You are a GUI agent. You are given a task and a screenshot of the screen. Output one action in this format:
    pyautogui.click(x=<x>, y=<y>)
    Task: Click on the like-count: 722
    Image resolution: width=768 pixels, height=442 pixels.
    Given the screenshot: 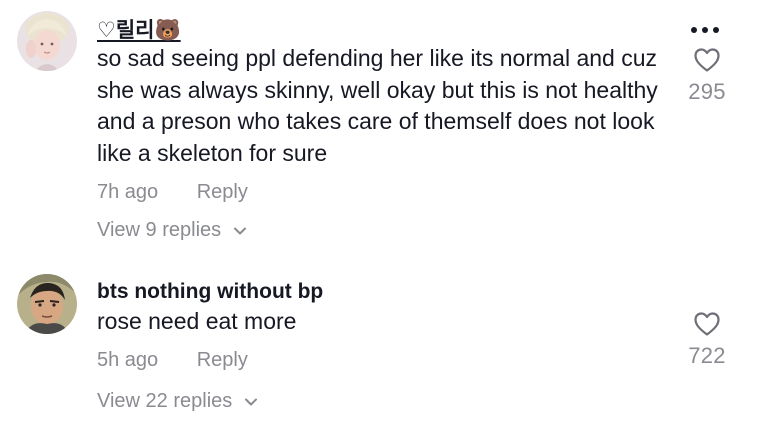 What is the action you would take?
    pyautogui.click(x=707, y=355)
    